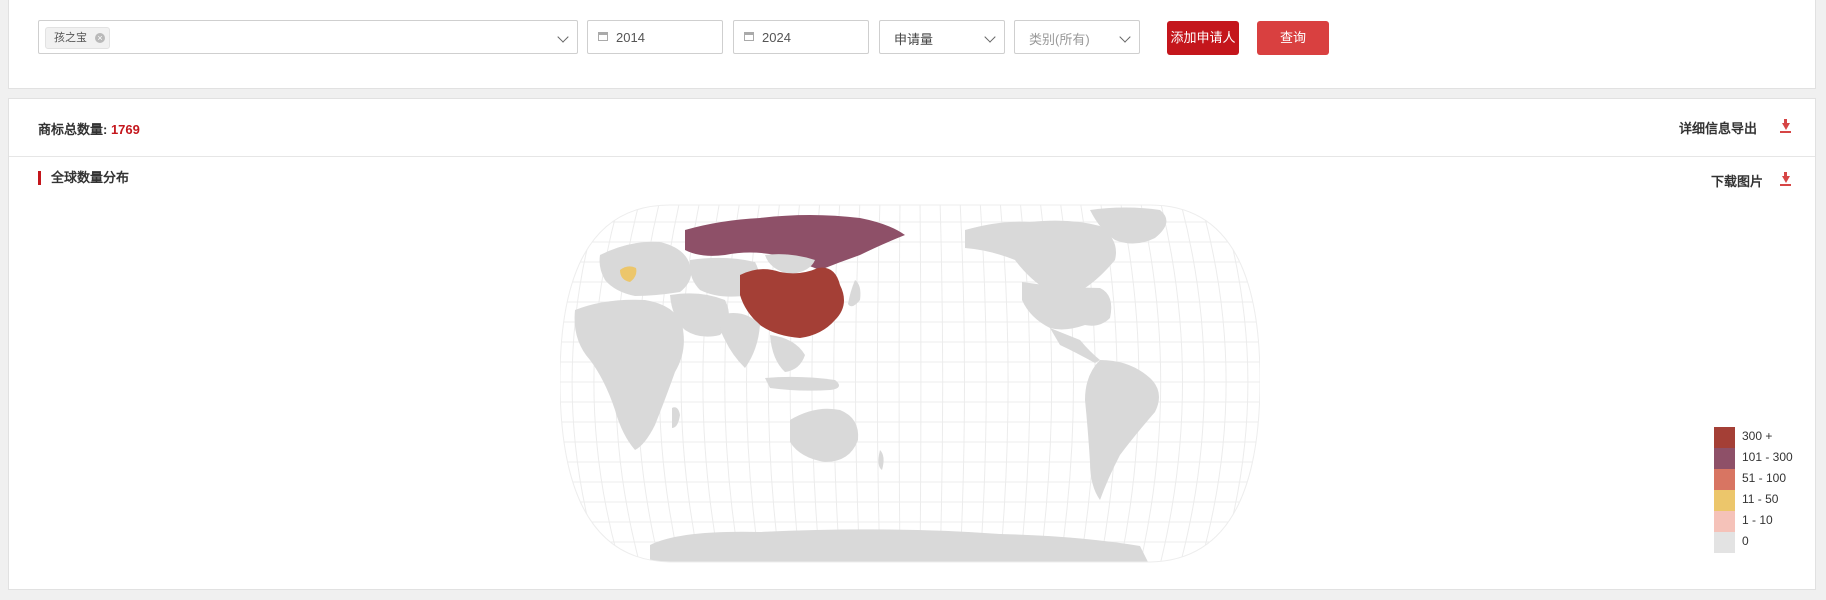  What do you see at coordinates (655, 37) in the screenshot?
I see `start-year-input: 2014` at bounding box center [655, 37].